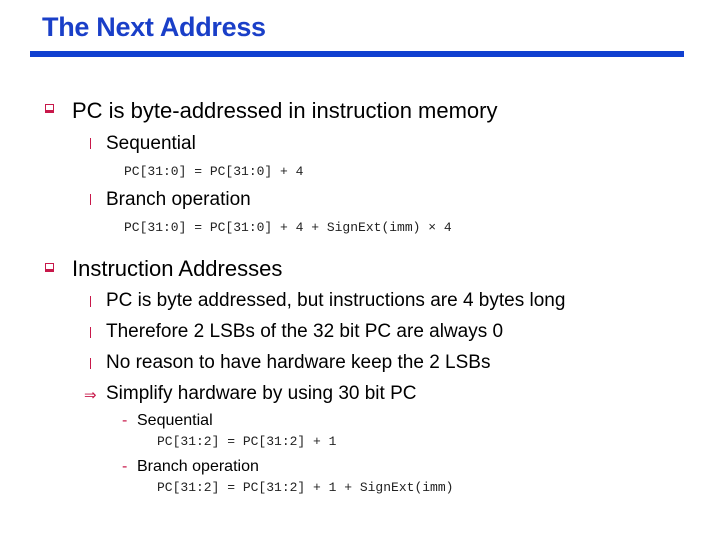  I want to click on list-item-label: Branch operation, so click(178, 199).